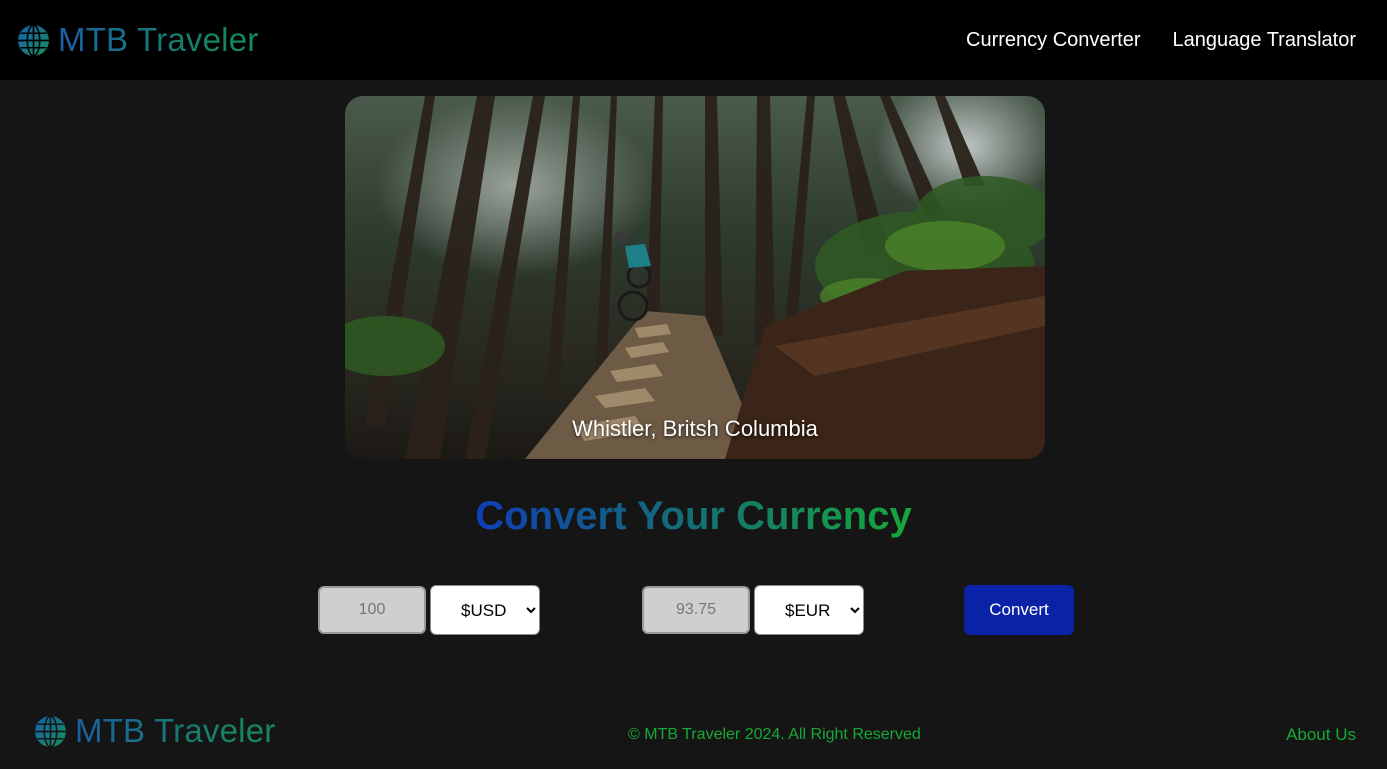 The width and height of the screenshot is (1387, 769). I want to click on footer-brand-name: MTB Traveler, so click(175, 730).